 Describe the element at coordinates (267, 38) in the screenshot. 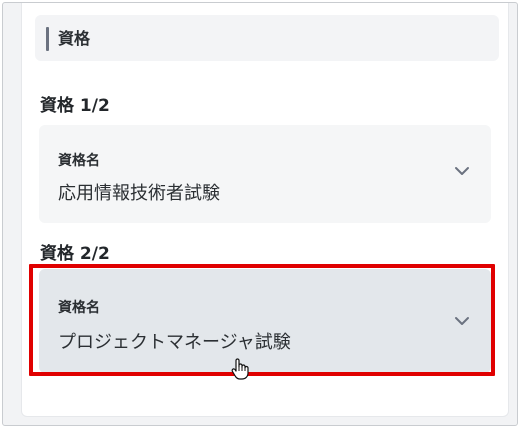

I see `section-header: 資格` at that location.